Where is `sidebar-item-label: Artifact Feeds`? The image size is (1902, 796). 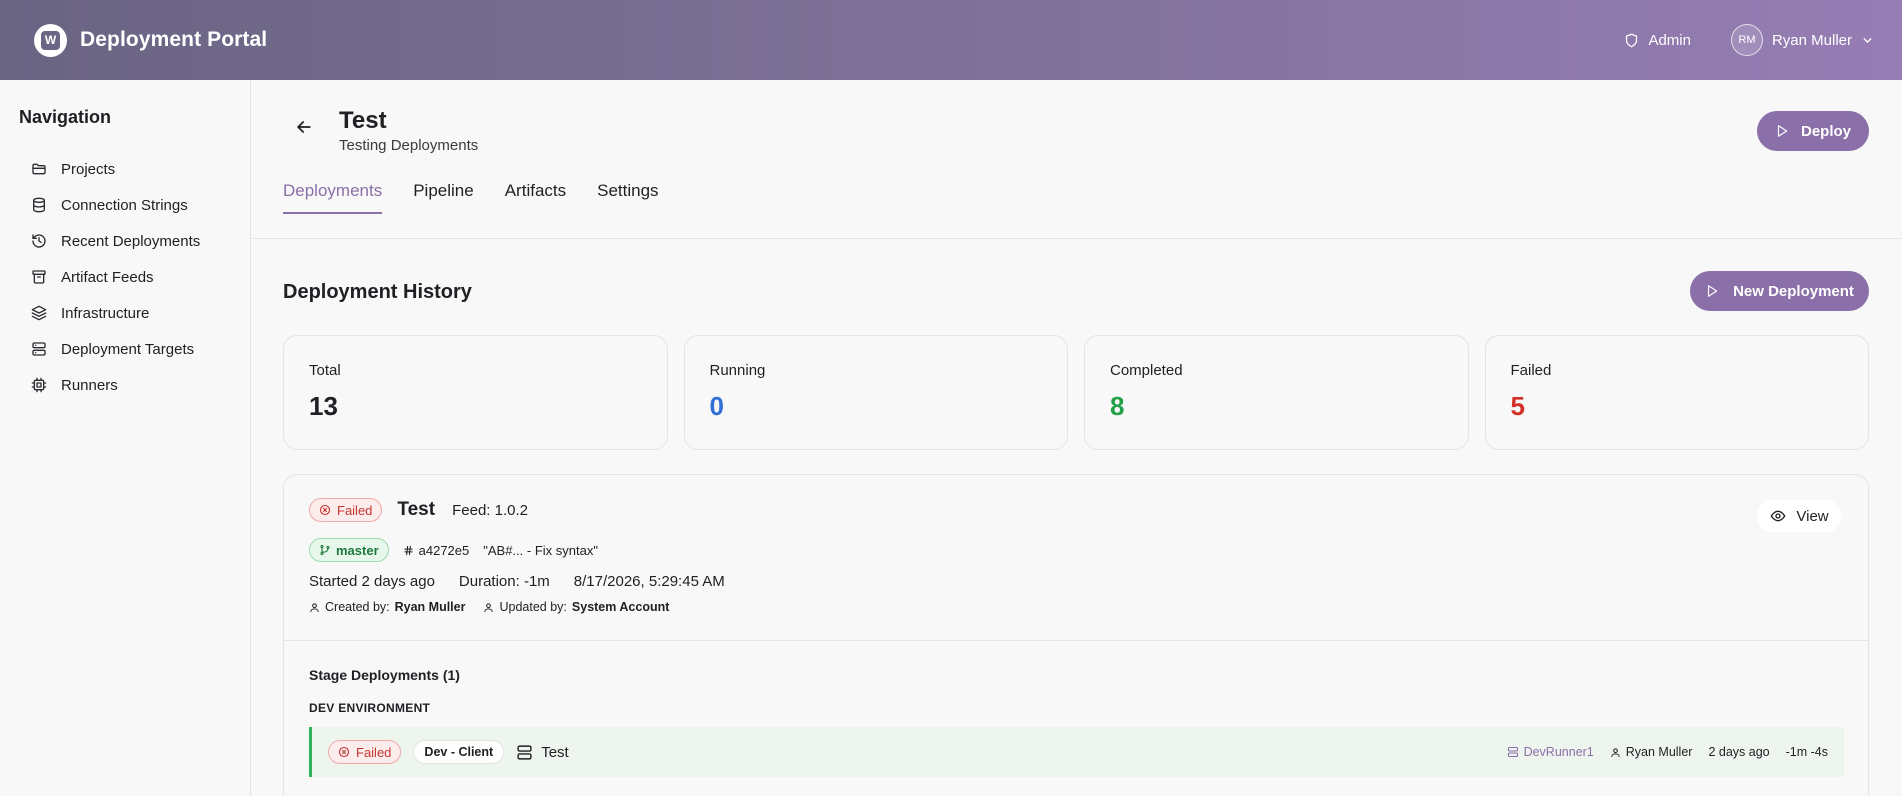 sidebar-item-label: Artifact Feeds is located at coordinates (107, 277).